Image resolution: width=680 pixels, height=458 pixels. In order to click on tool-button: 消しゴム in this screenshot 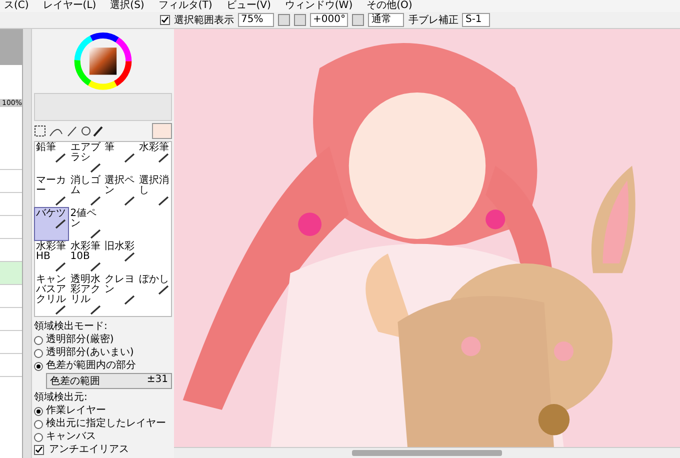, I will do `click(85, 191)`.